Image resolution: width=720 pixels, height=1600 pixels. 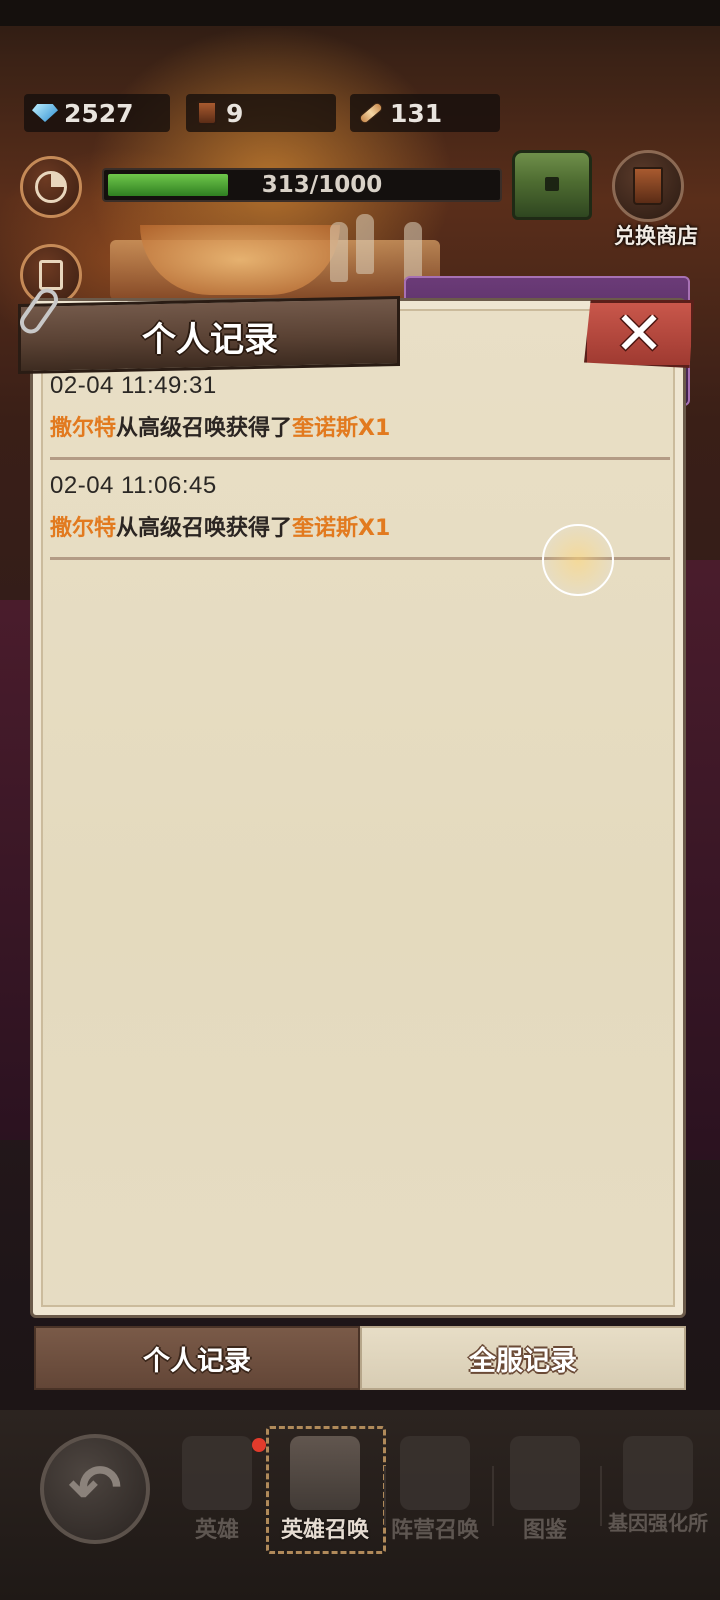 I want to click on nav-item-heroes: 英雄, so click(x=217, y=1490).